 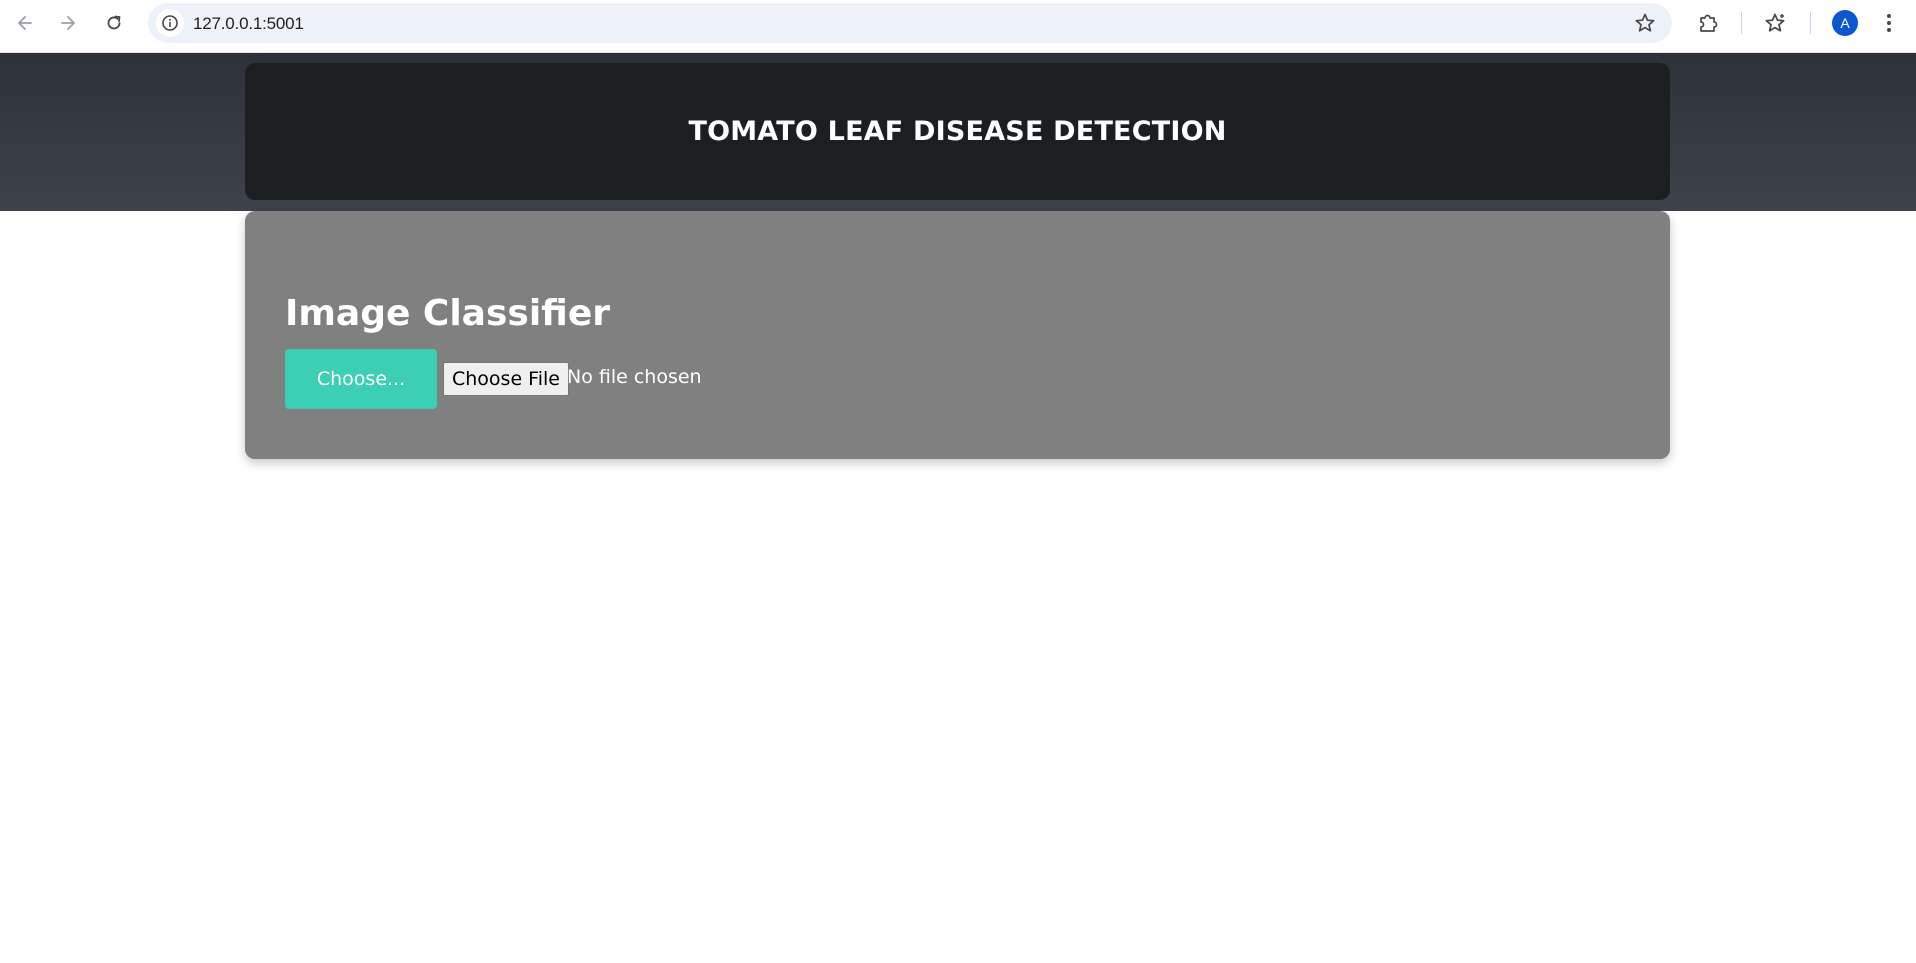 I want to click on arrow-left-icon, so click(x=25, y=23).